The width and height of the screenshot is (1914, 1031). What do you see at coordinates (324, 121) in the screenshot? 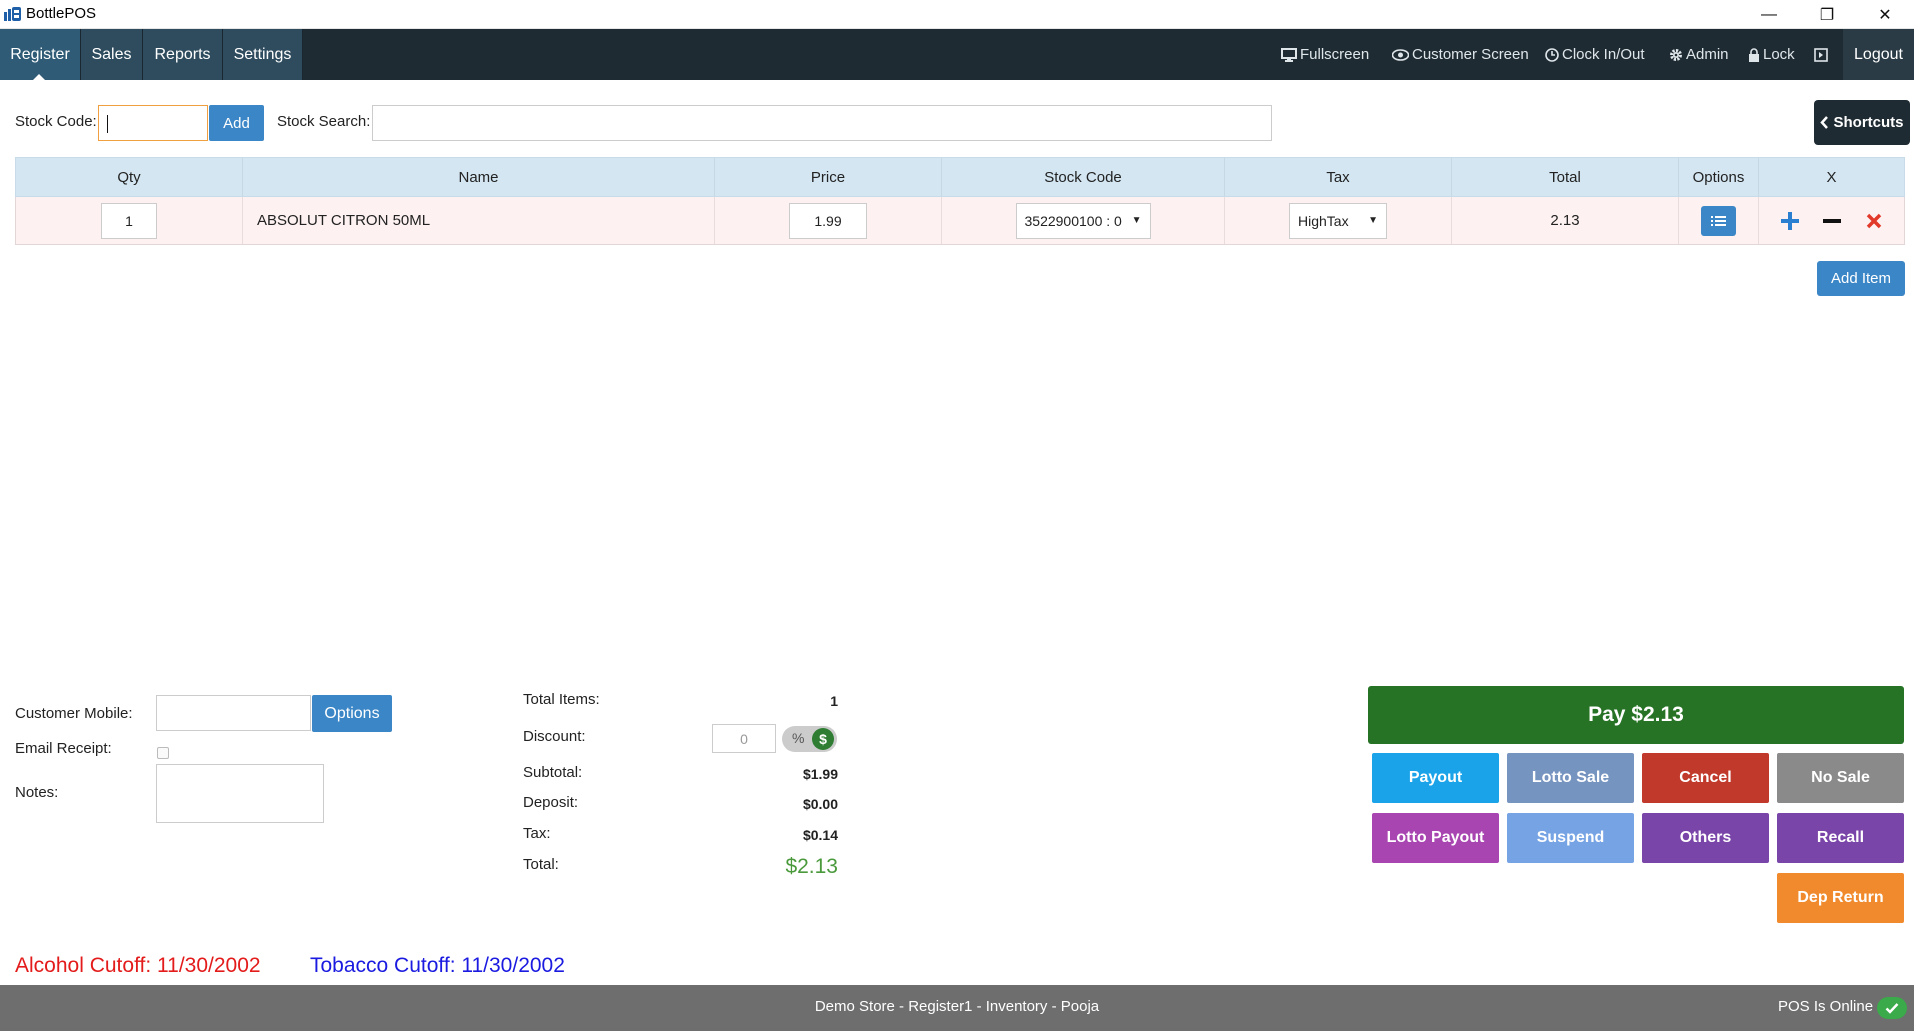
I see `stock-search-label: Stock Search:` at bounding box center [324, 121].